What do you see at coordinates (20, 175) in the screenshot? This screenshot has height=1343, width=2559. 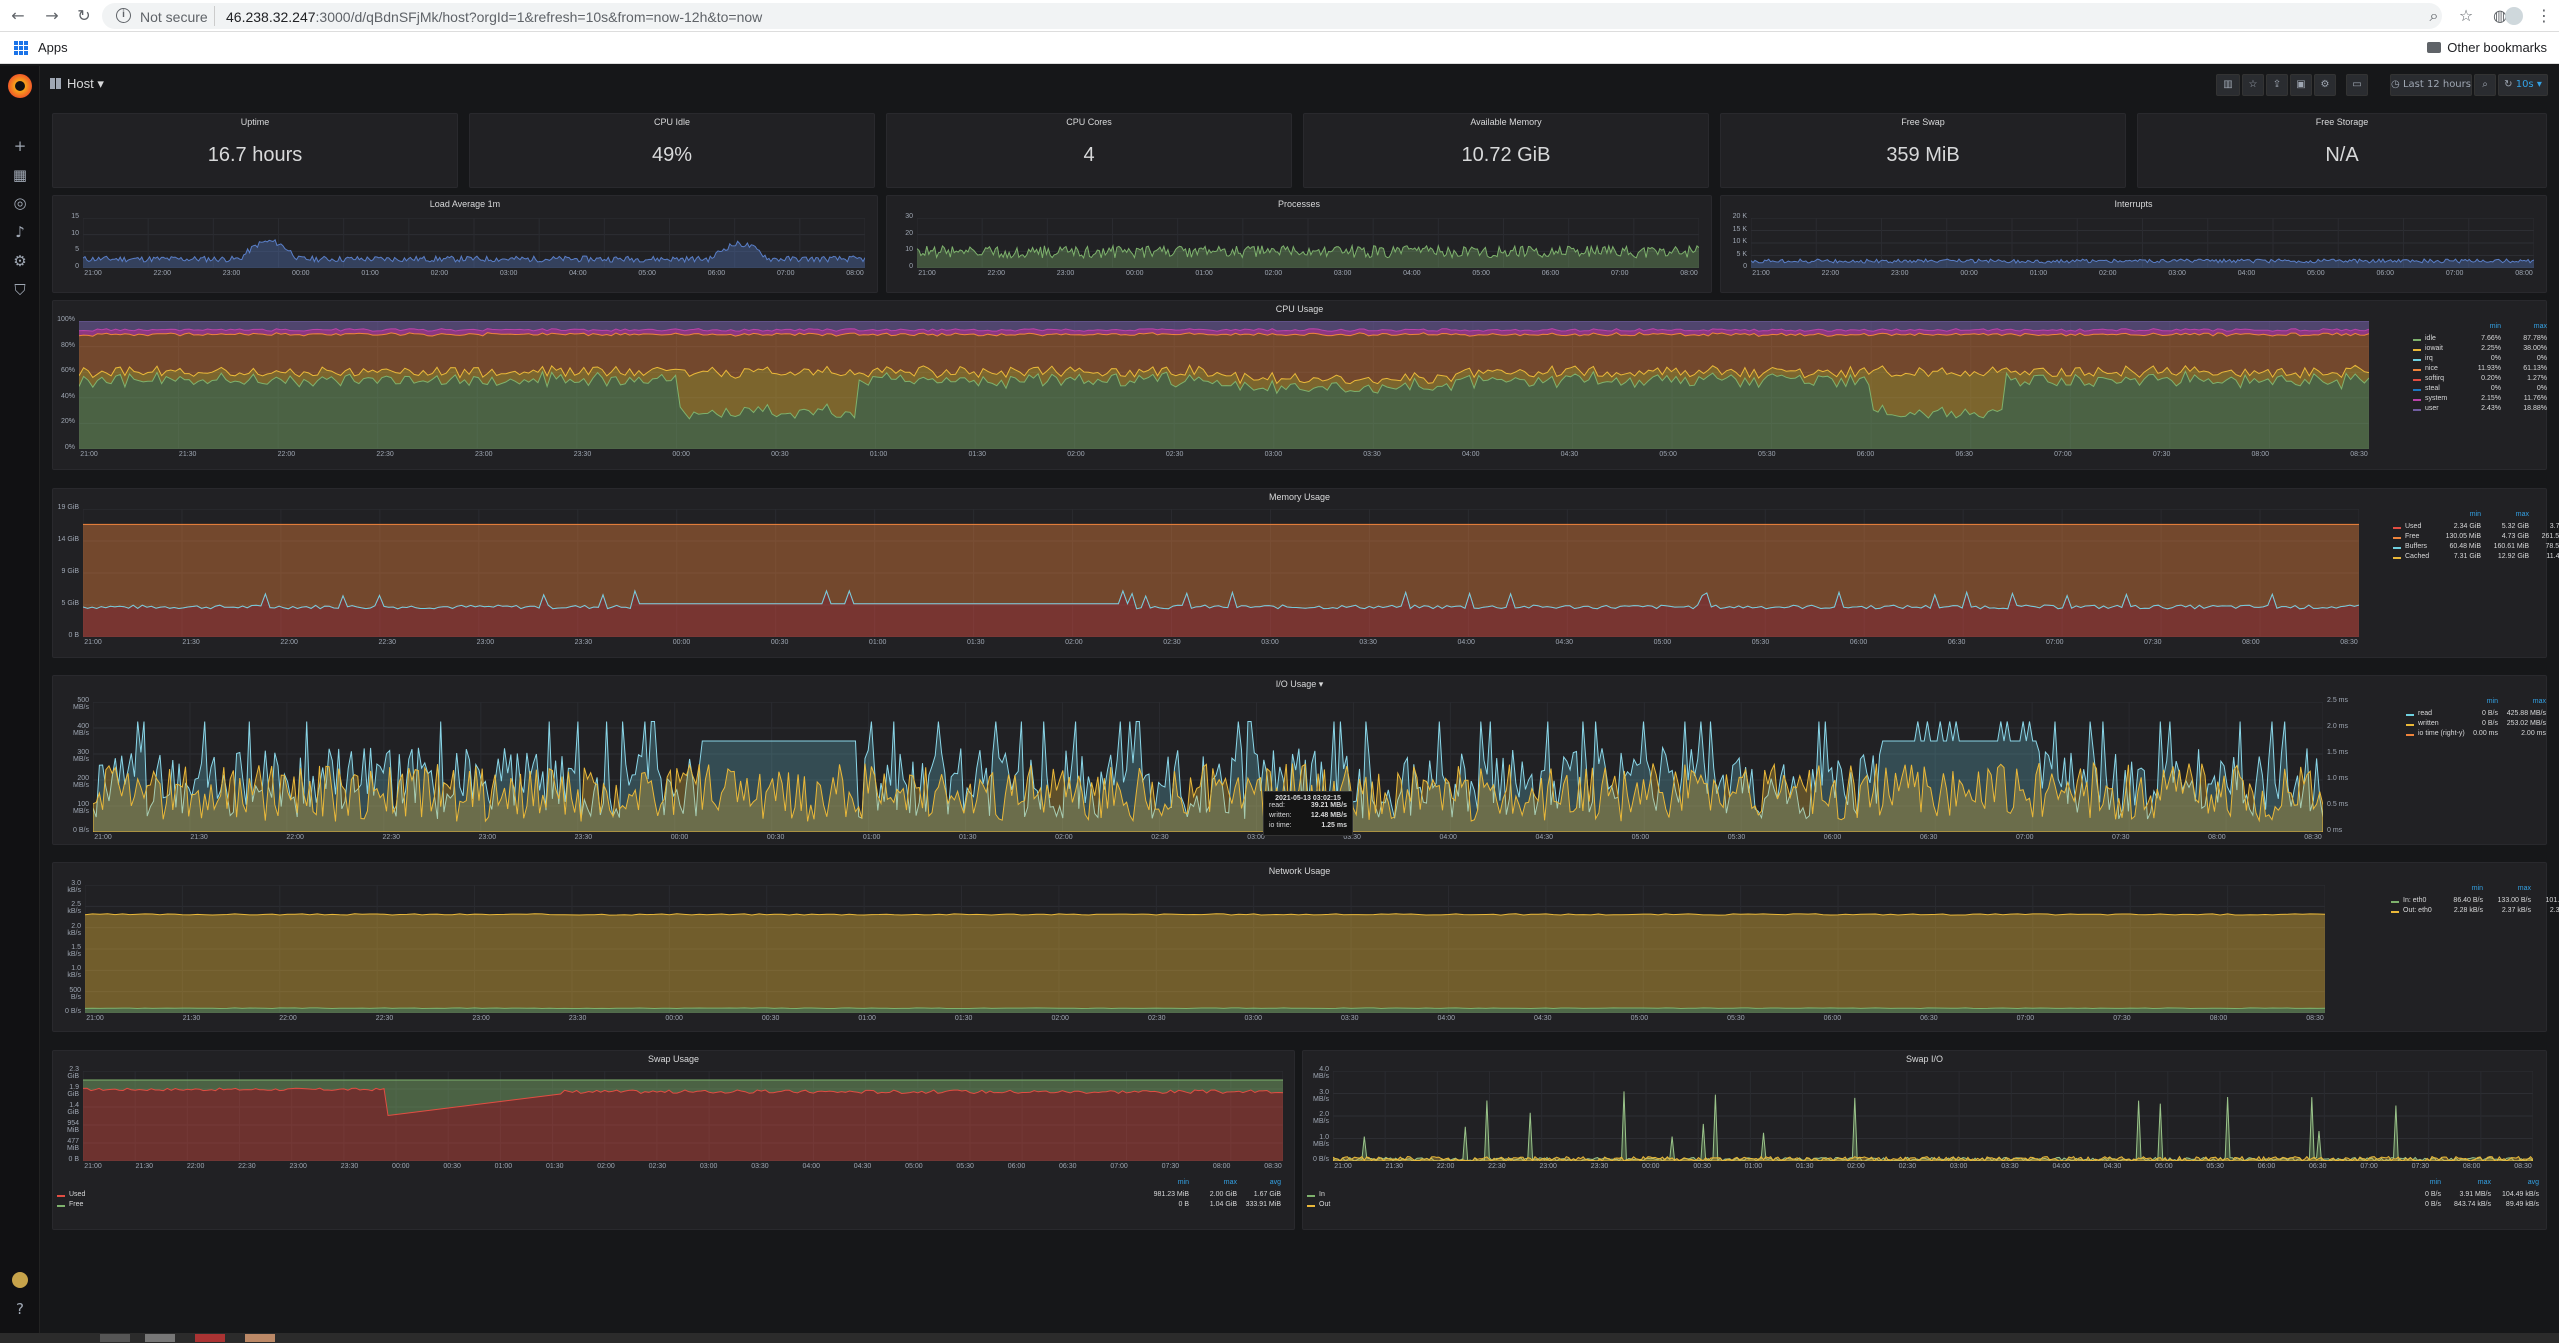 I see `dashboards-icon: ▦` at bounding box center [20, 175].